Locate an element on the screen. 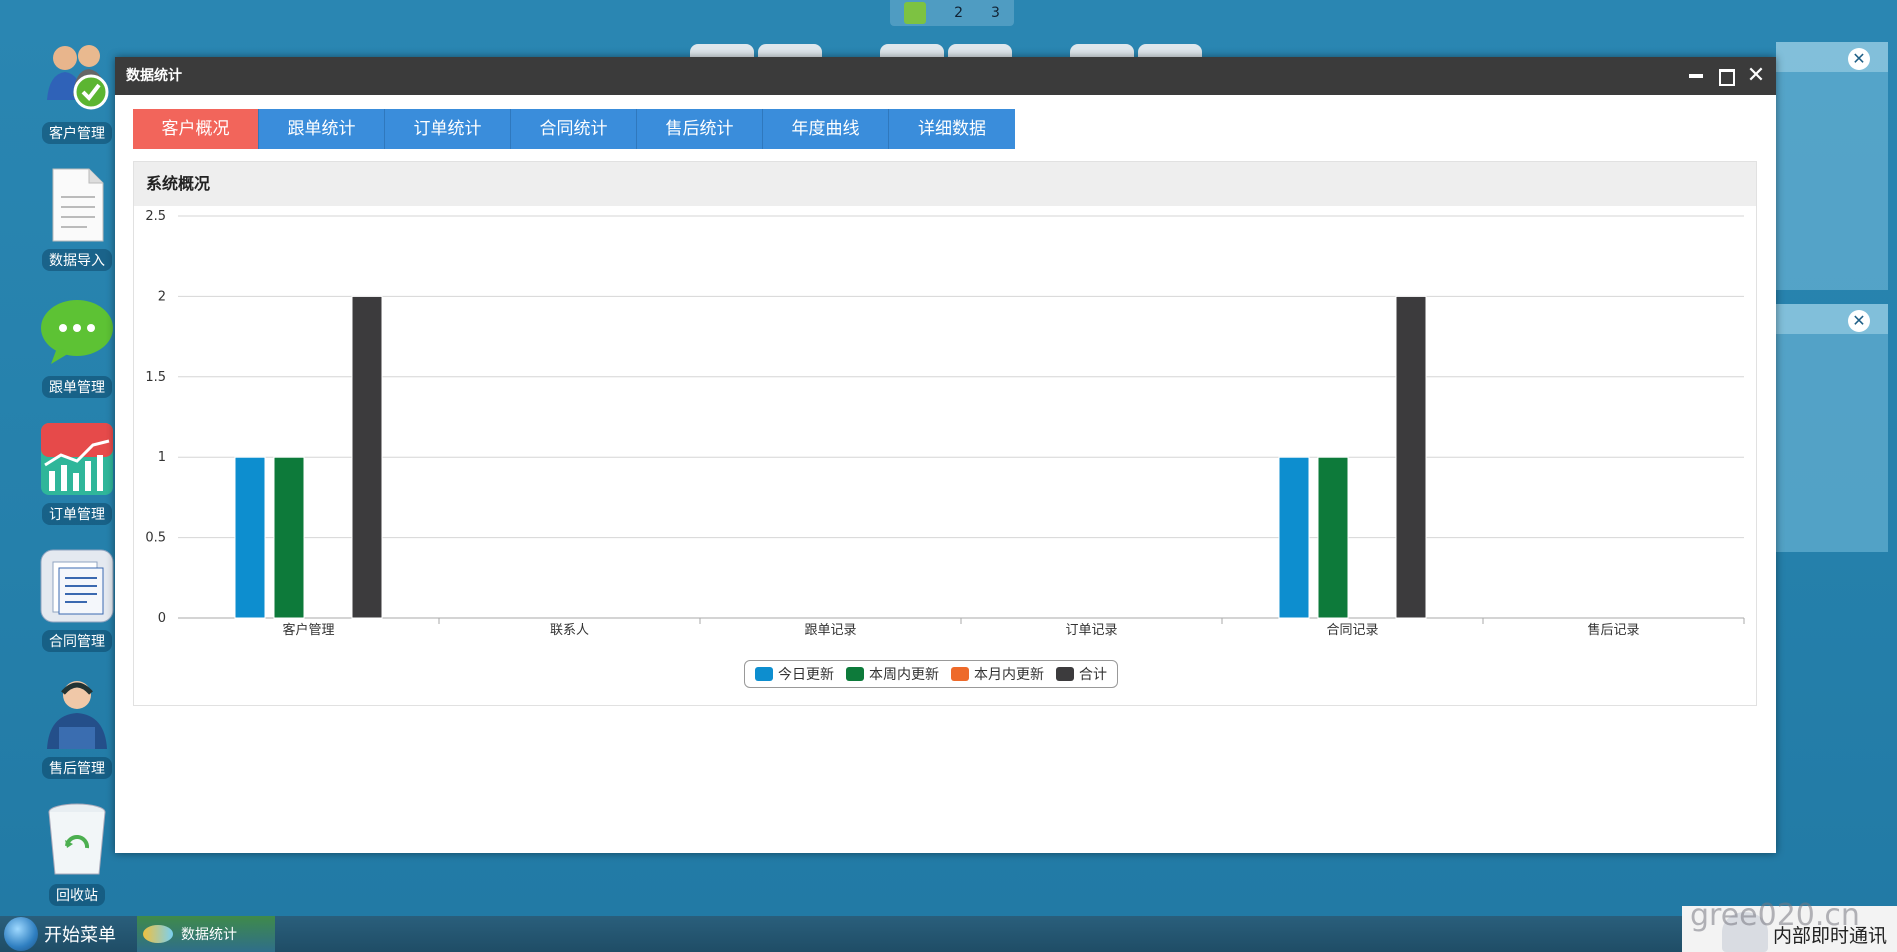 Image resolution: width=1897 pixels, height=952 pixels. legend-item: 本月内更新 is located at coordinates (997, 674).